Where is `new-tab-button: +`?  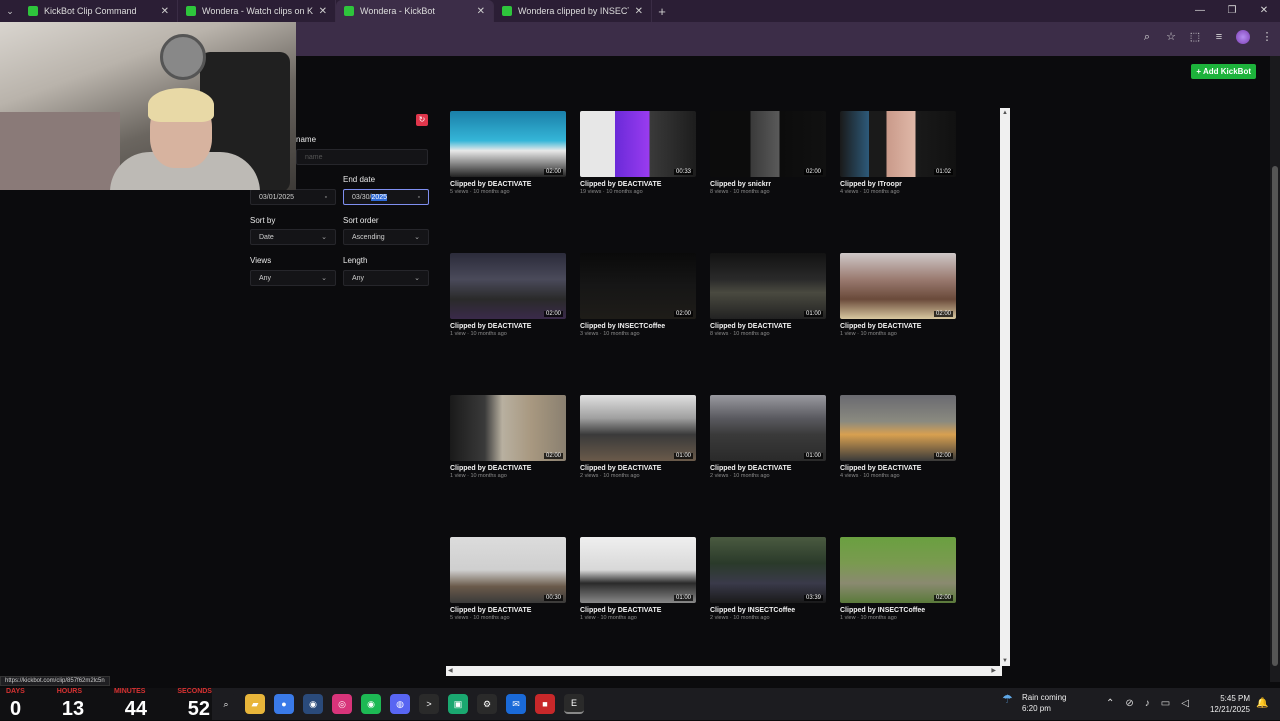 new-tab-button: + is located at coordinates (662, 11).